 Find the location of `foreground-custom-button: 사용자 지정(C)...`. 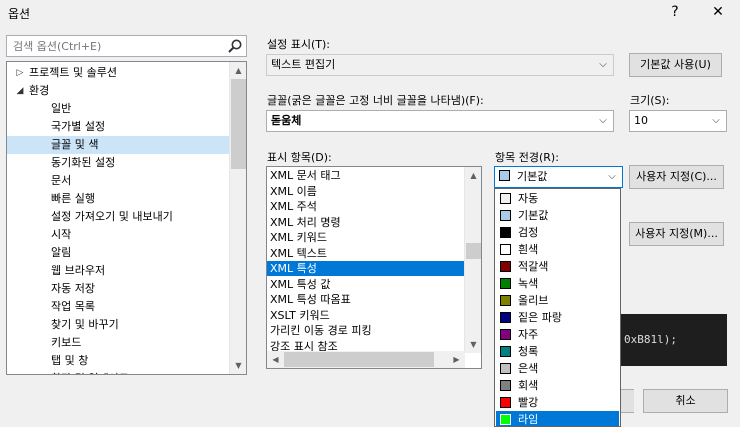

foreground-custom-button: 사용자 지정(C)... is located at coordinates (676, 177).